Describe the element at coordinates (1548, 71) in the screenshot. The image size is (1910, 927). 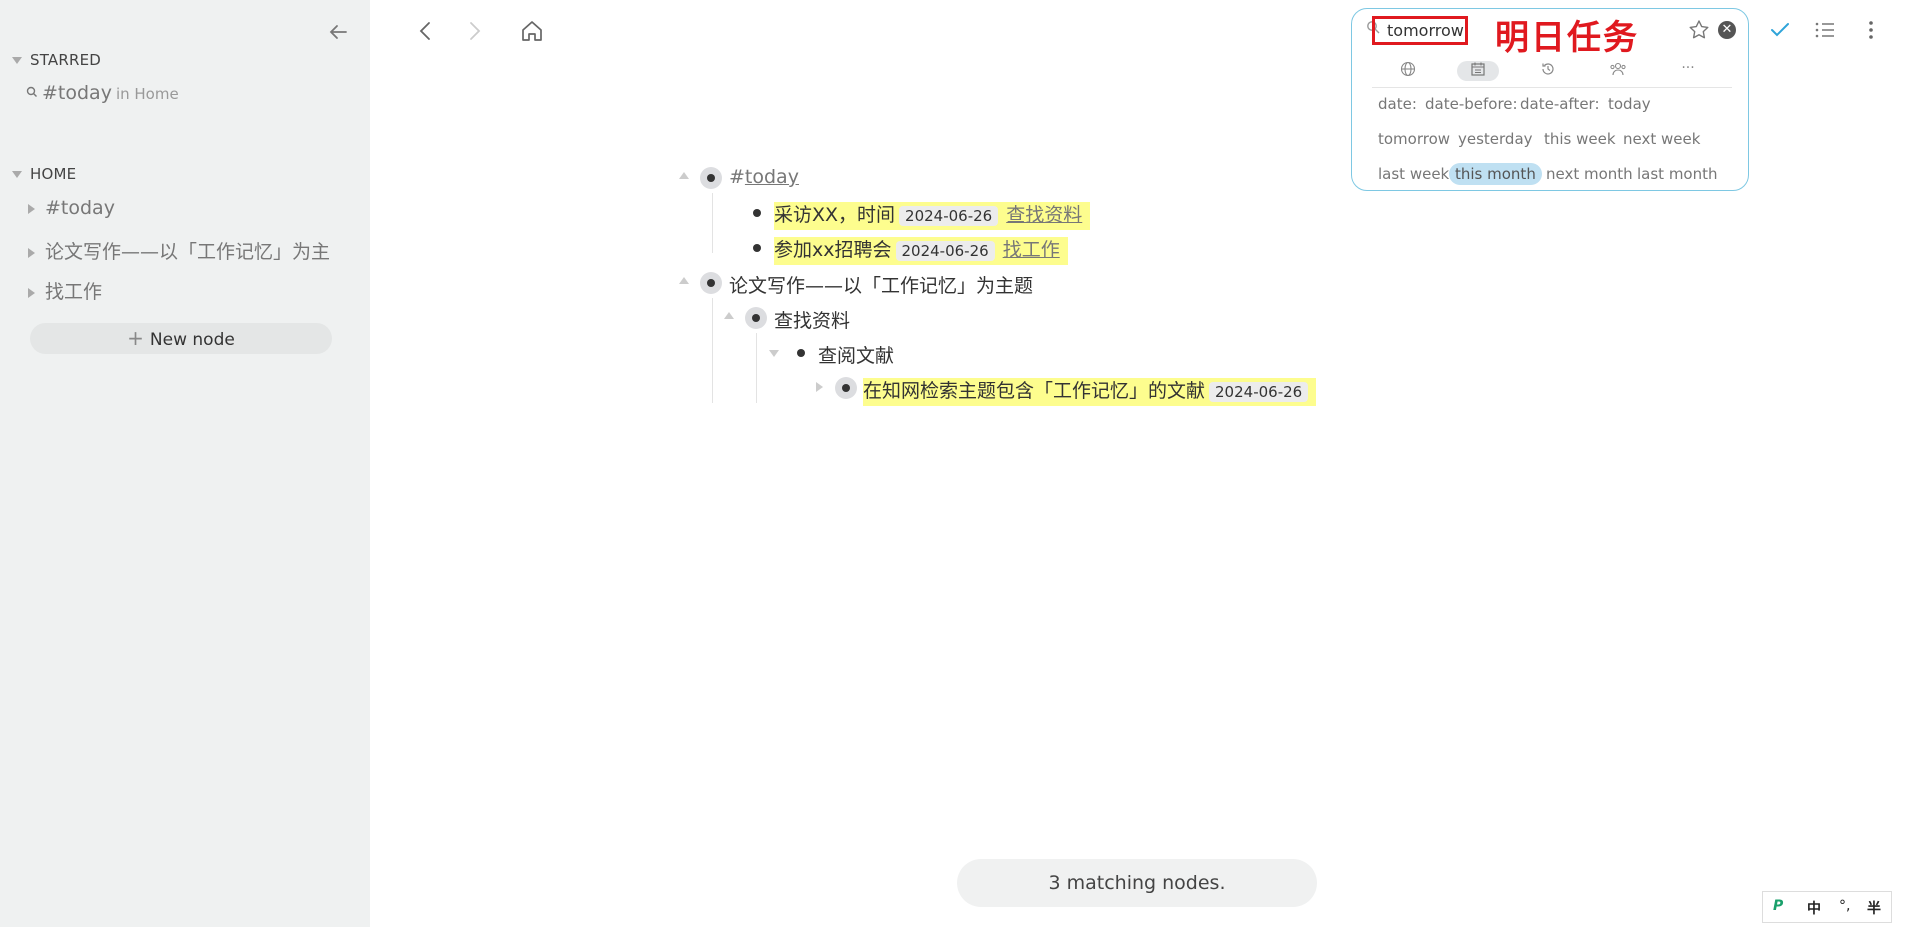
I see `history-icon` at that location.